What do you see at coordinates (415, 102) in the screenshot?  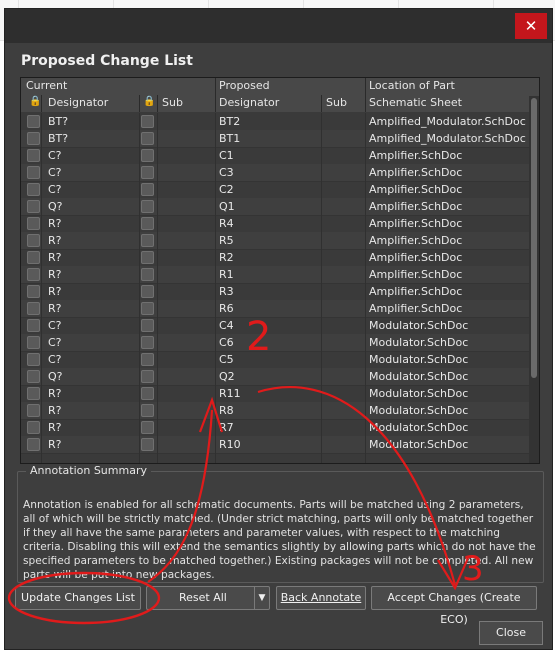 I see `column-schematic-sheet: Schematic Sheet` at bounding box center [415, 102].